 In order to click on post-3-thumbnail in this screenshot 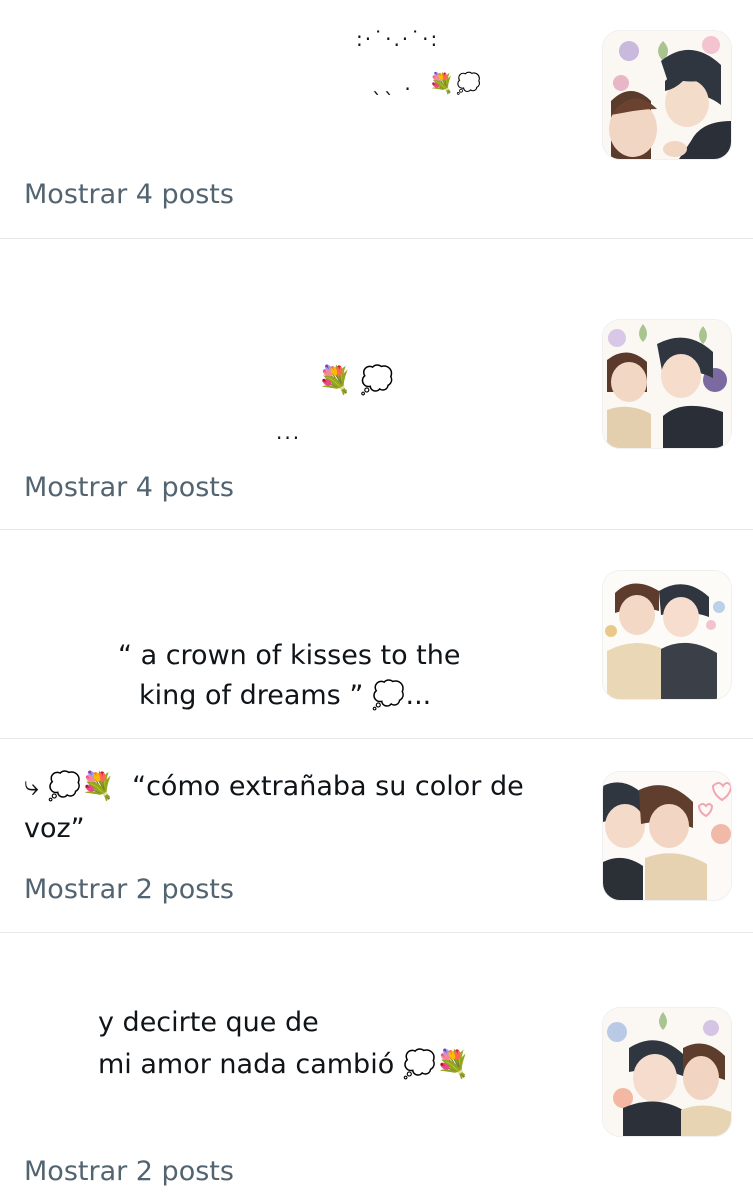, I will do `click(667, 635)`.